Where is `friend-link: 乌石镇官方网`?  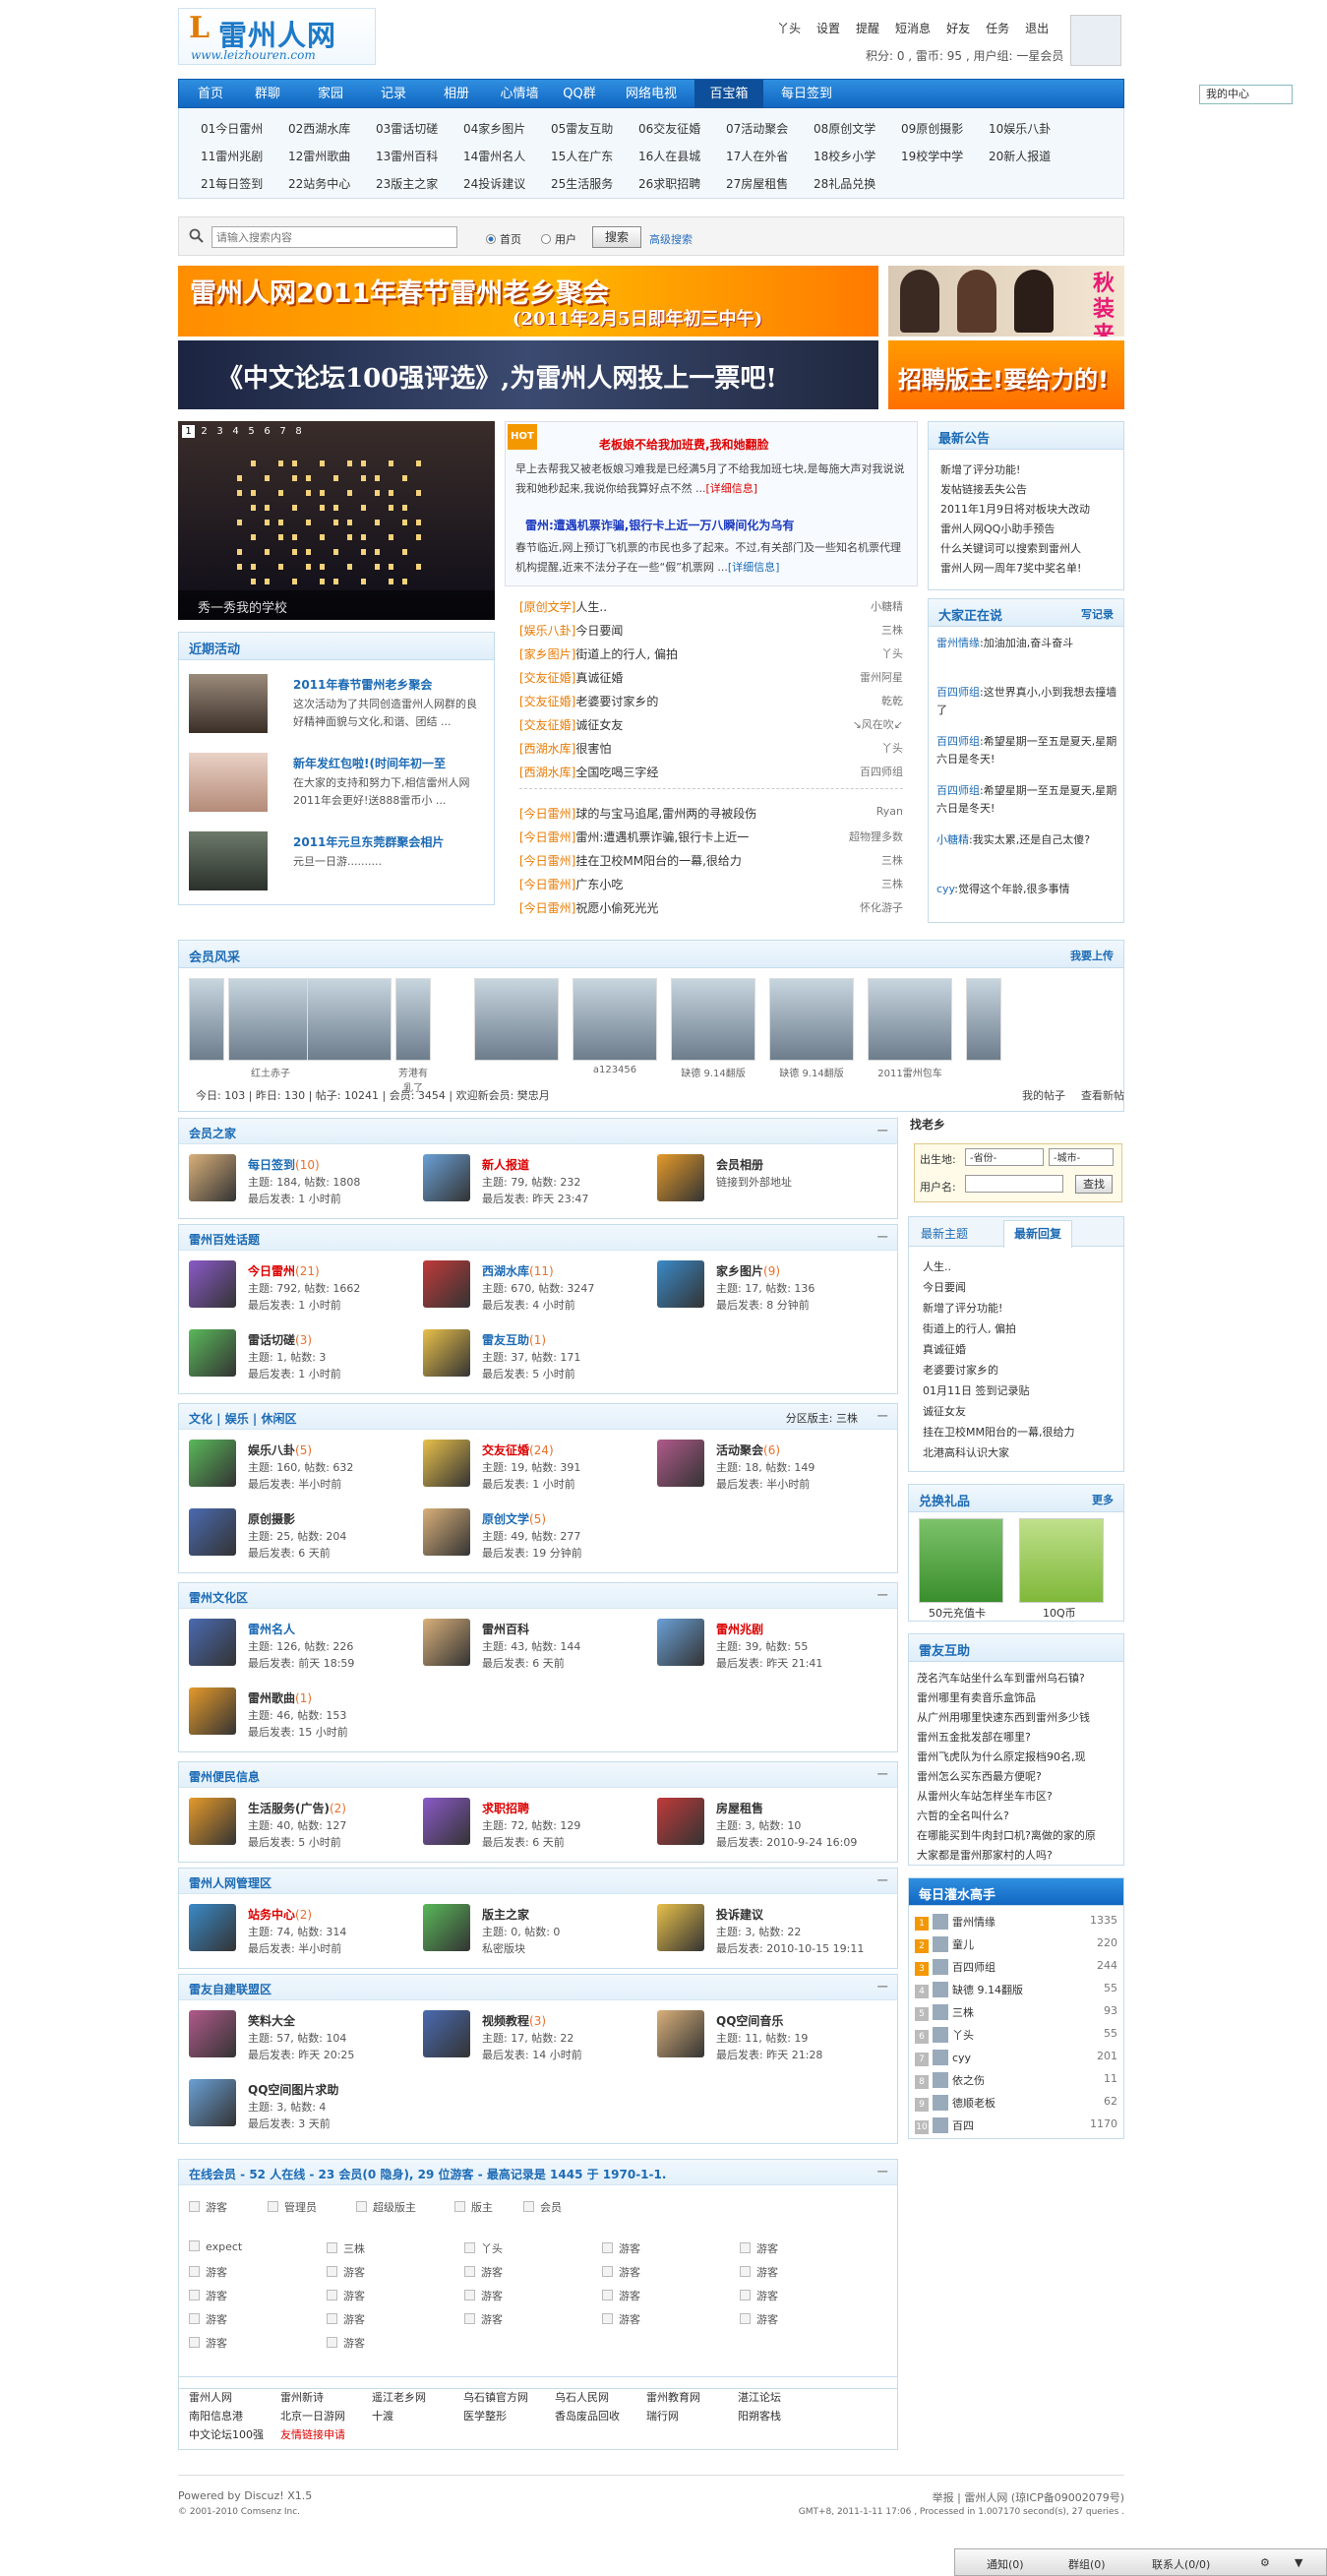
friend-link: 乌石镇官方网 is located at coordinates (495, 2397).